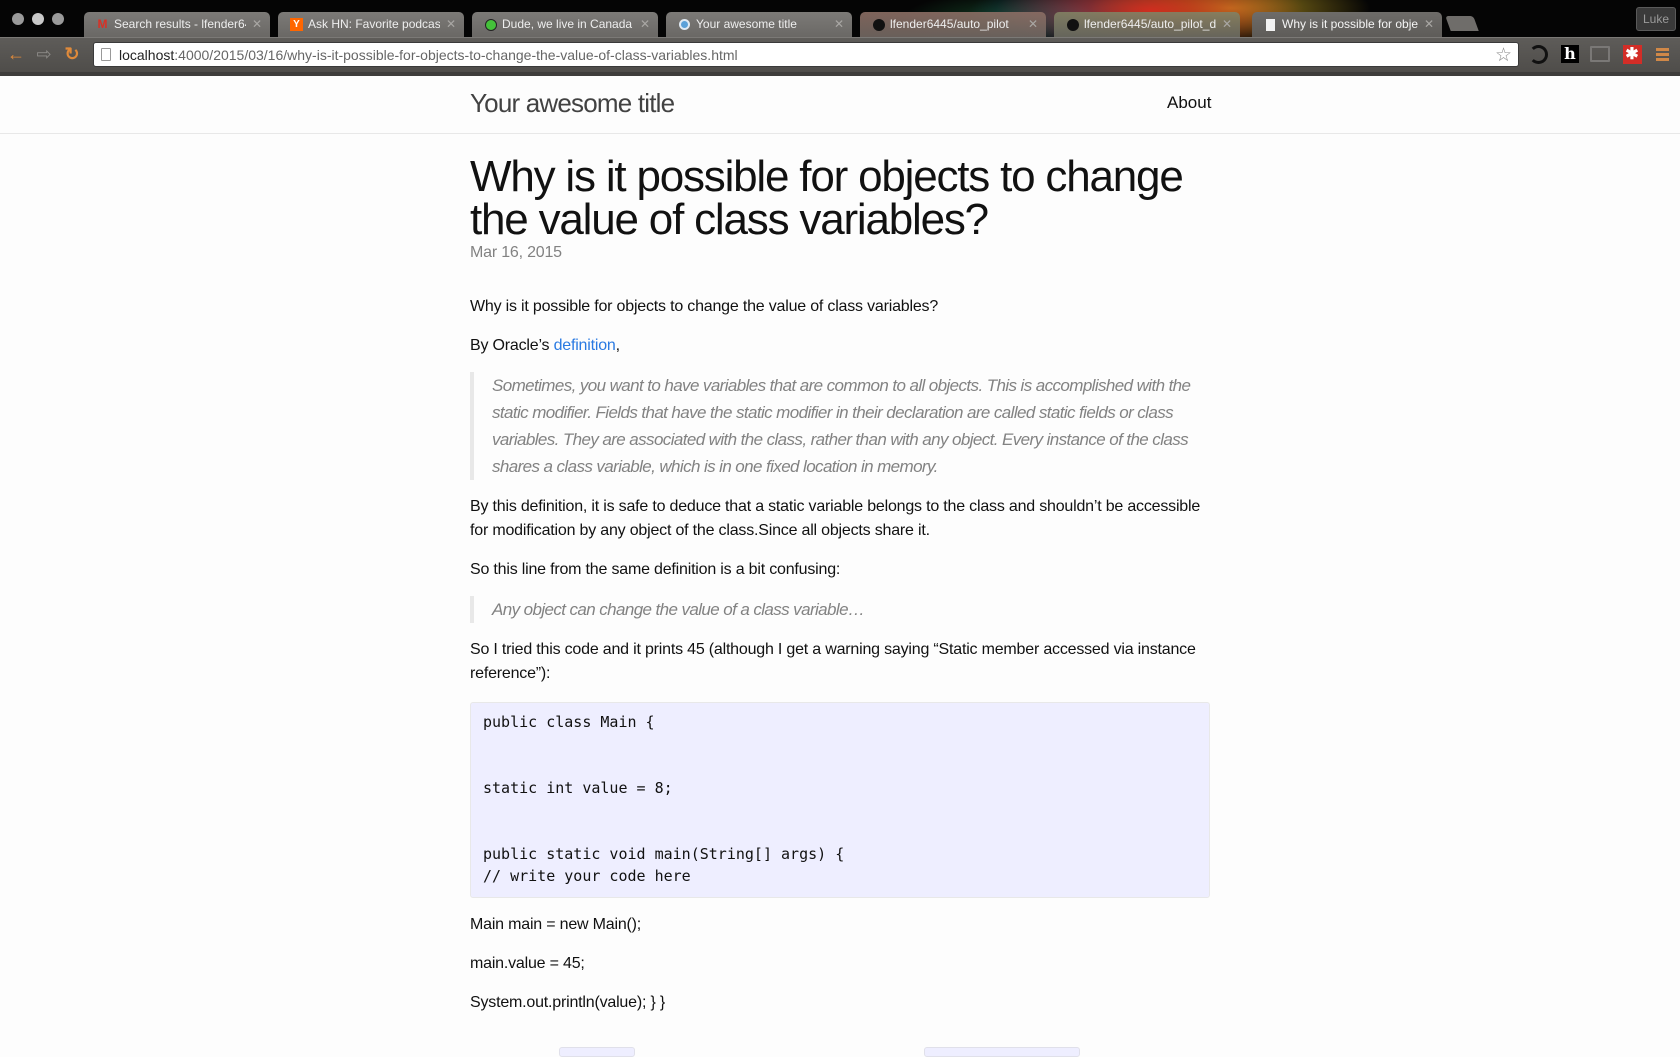  What do you see at coordinates (102, 24) in the screenshot?
I see `gmail-icon: M` at bounding box center [102, 24].